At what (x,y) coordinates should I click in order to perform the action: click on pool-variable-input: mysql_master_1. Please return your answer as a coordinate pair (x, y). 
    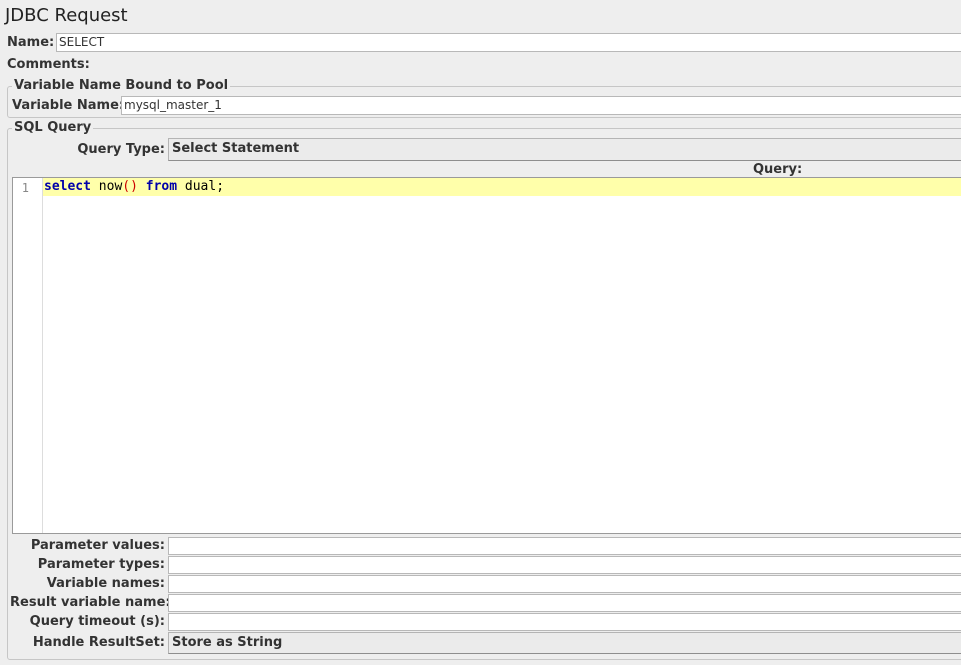
    Looking at the image, I should click on (541, 105).